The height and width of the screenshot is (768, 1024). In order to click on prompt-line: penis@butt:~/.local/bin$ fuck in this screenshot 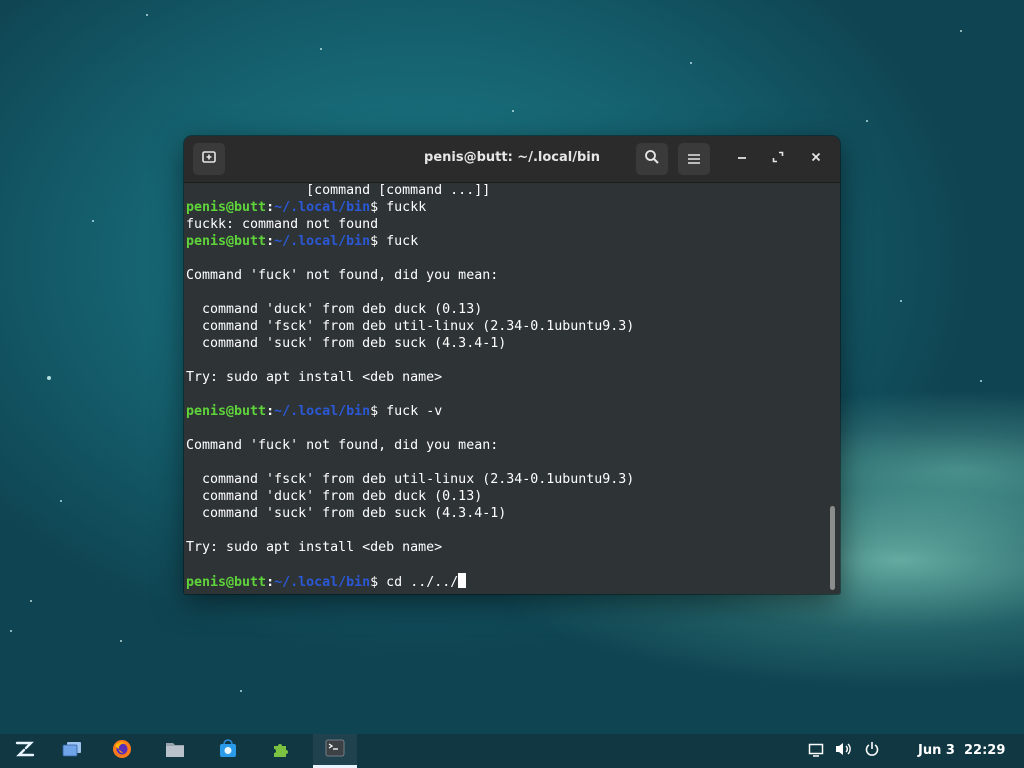, I will do `click(506, 241)`.